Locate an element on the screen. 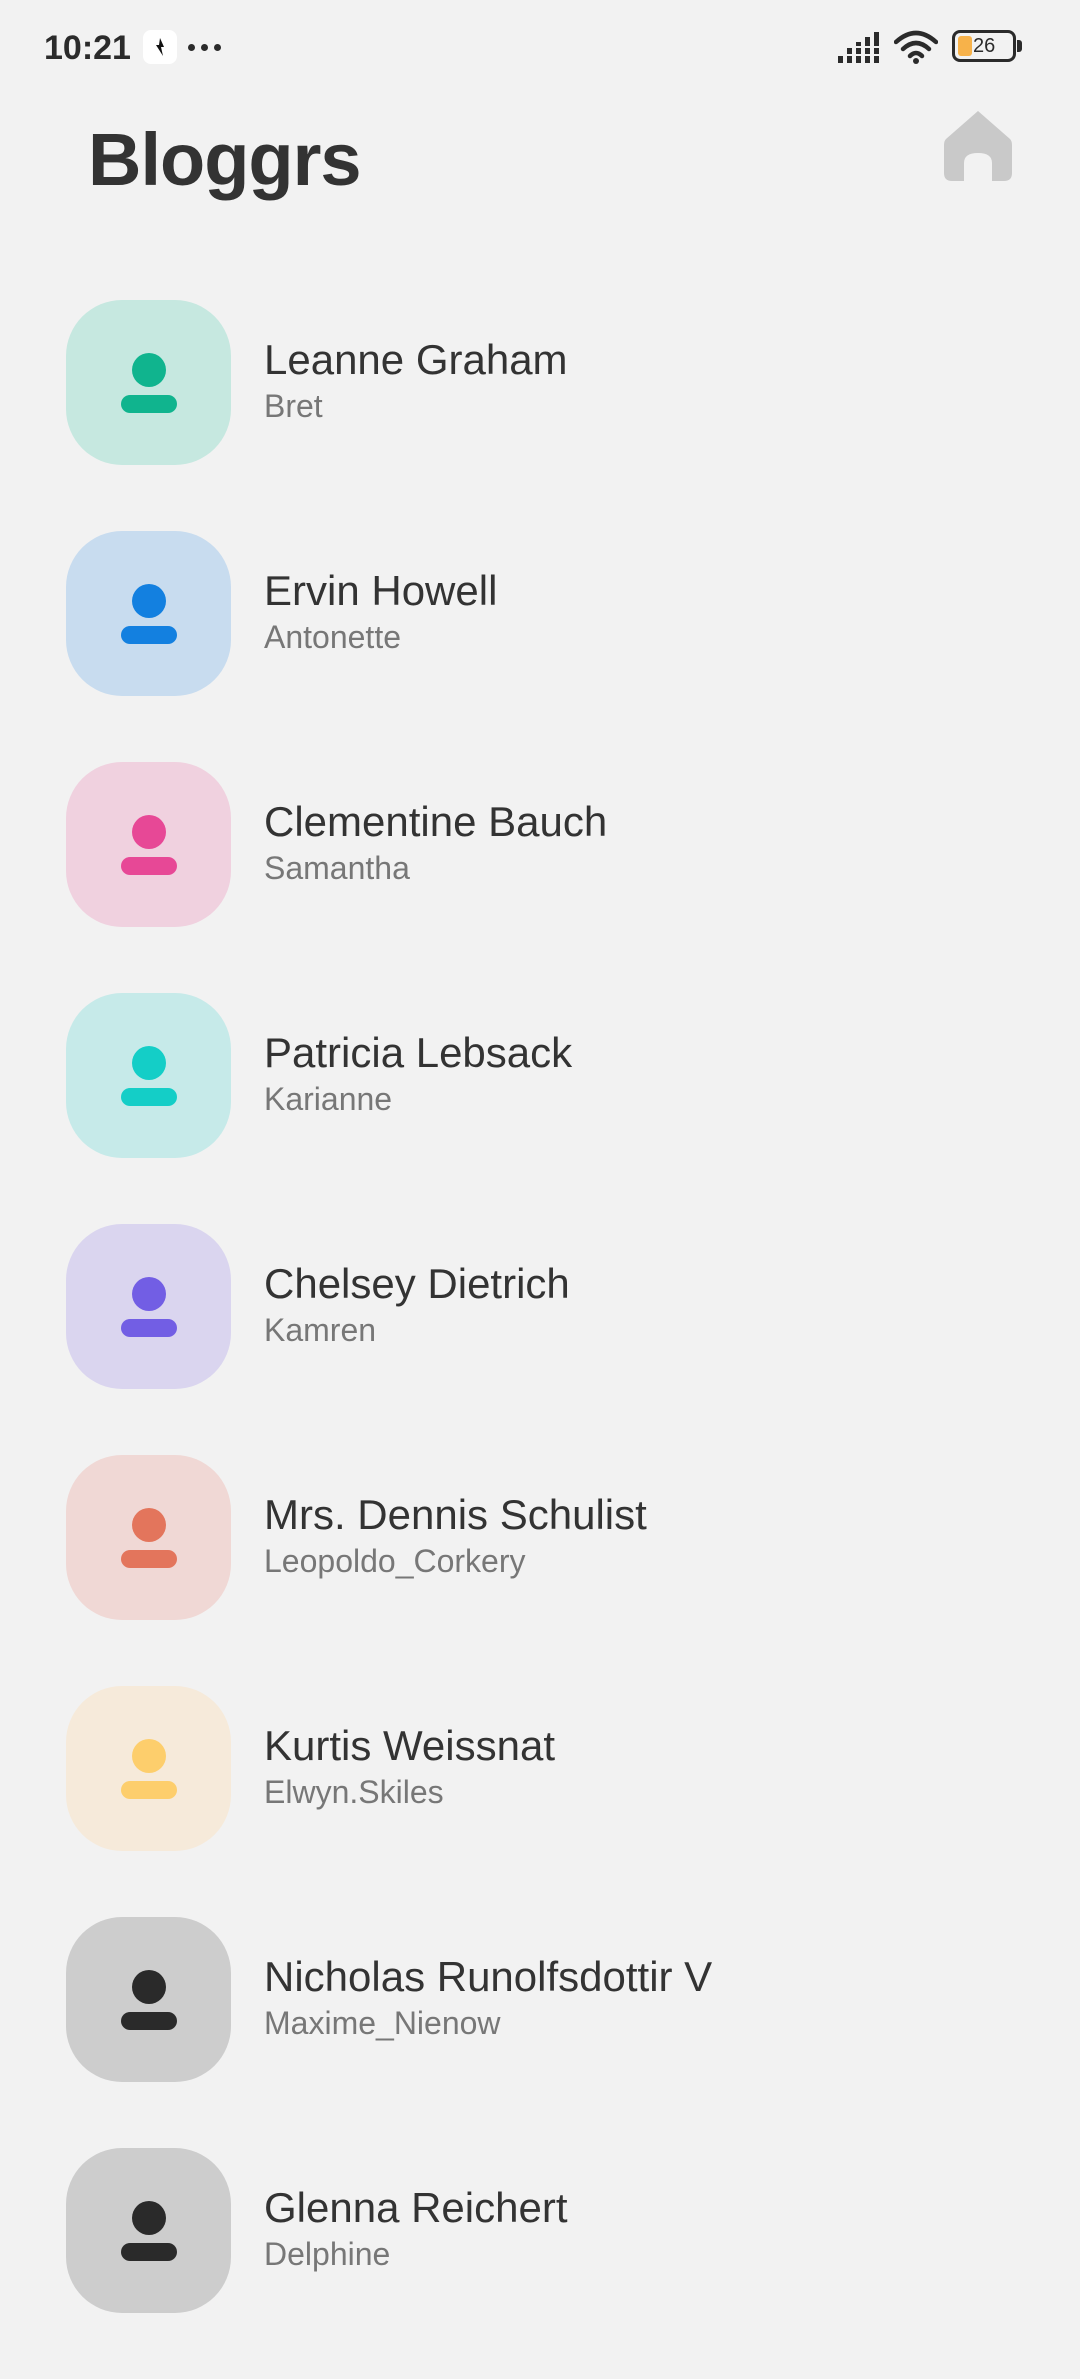 The image size is (1080, 2379). status-bar: 10:21 26 is located at coordinates (540, 48).